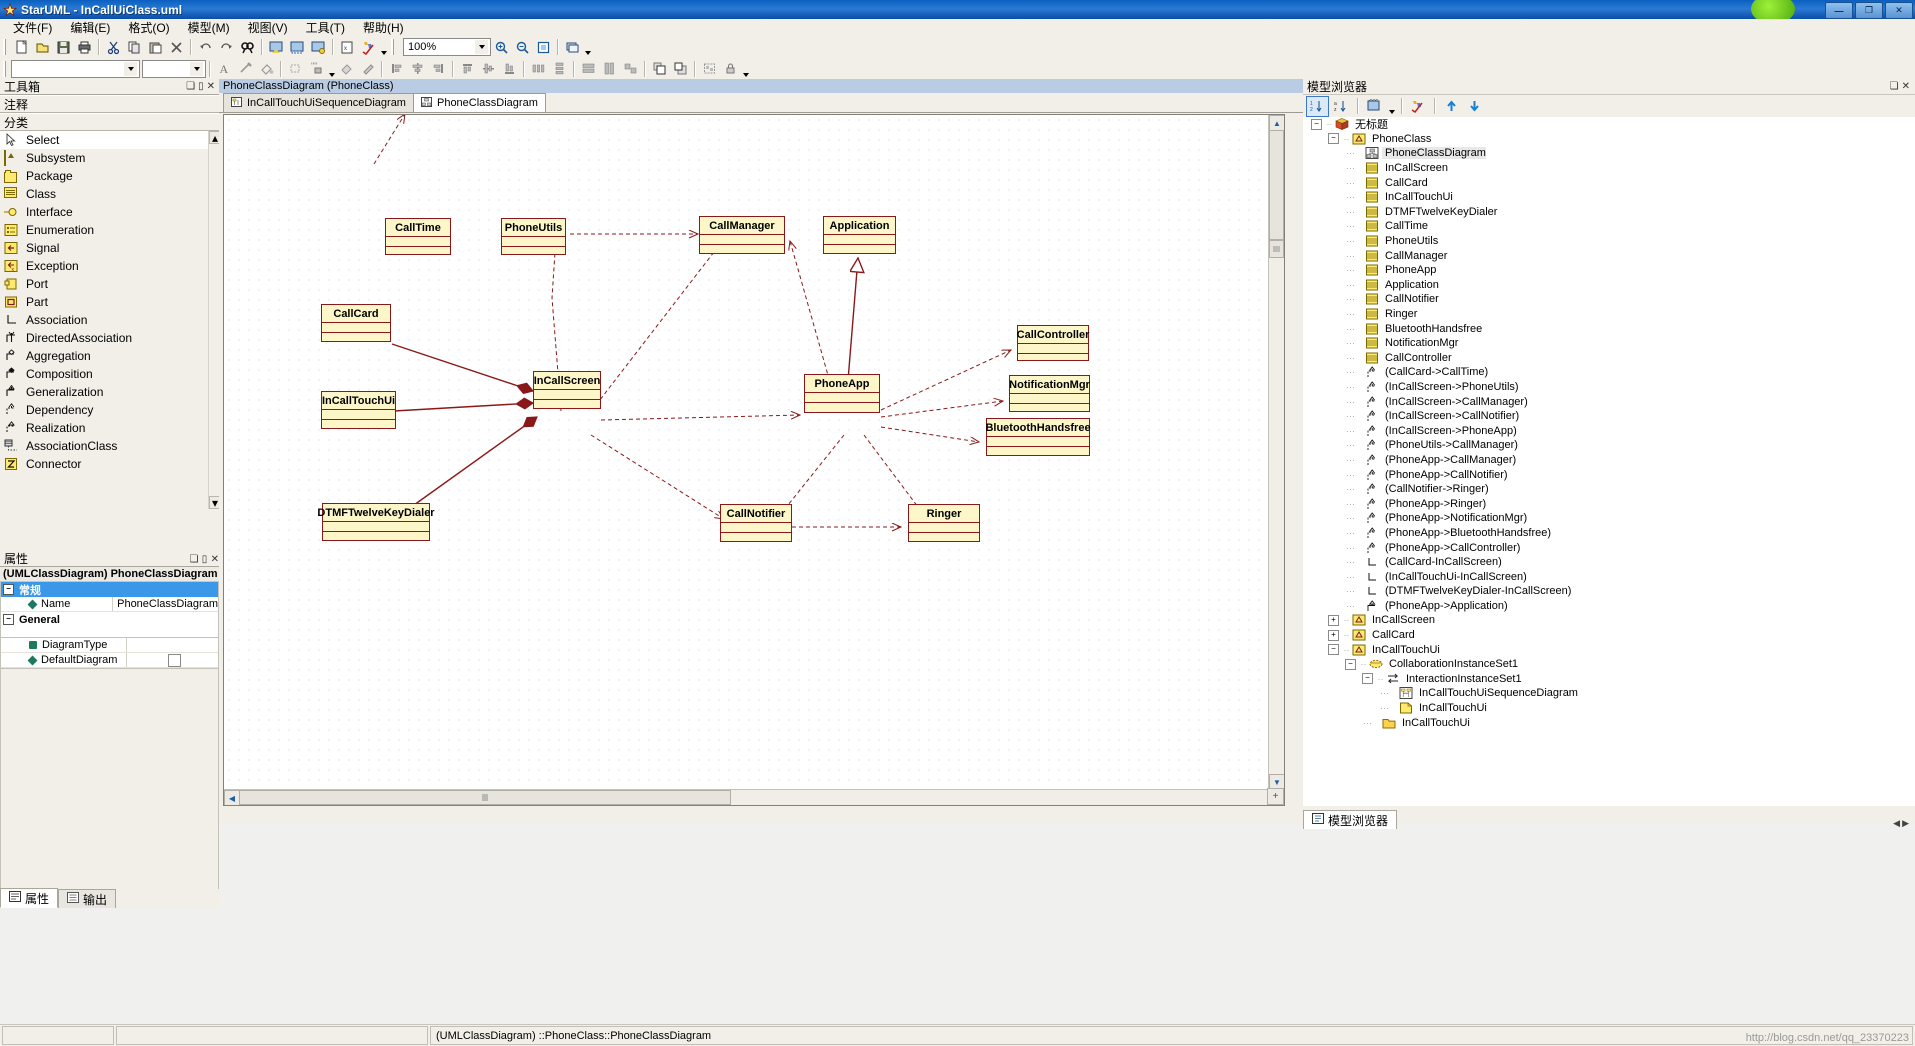  I want to click on tool-connector: Connector, so click(109, 464).